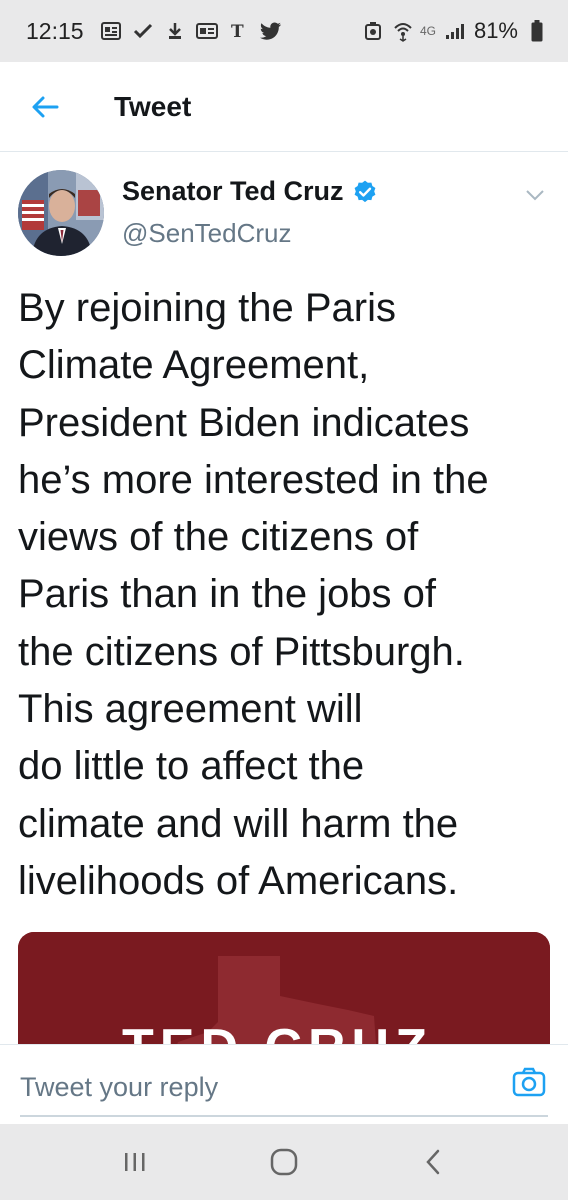 This screenshot has height=1200, width=568. I want to click on browser-icon, so click(206, 31).